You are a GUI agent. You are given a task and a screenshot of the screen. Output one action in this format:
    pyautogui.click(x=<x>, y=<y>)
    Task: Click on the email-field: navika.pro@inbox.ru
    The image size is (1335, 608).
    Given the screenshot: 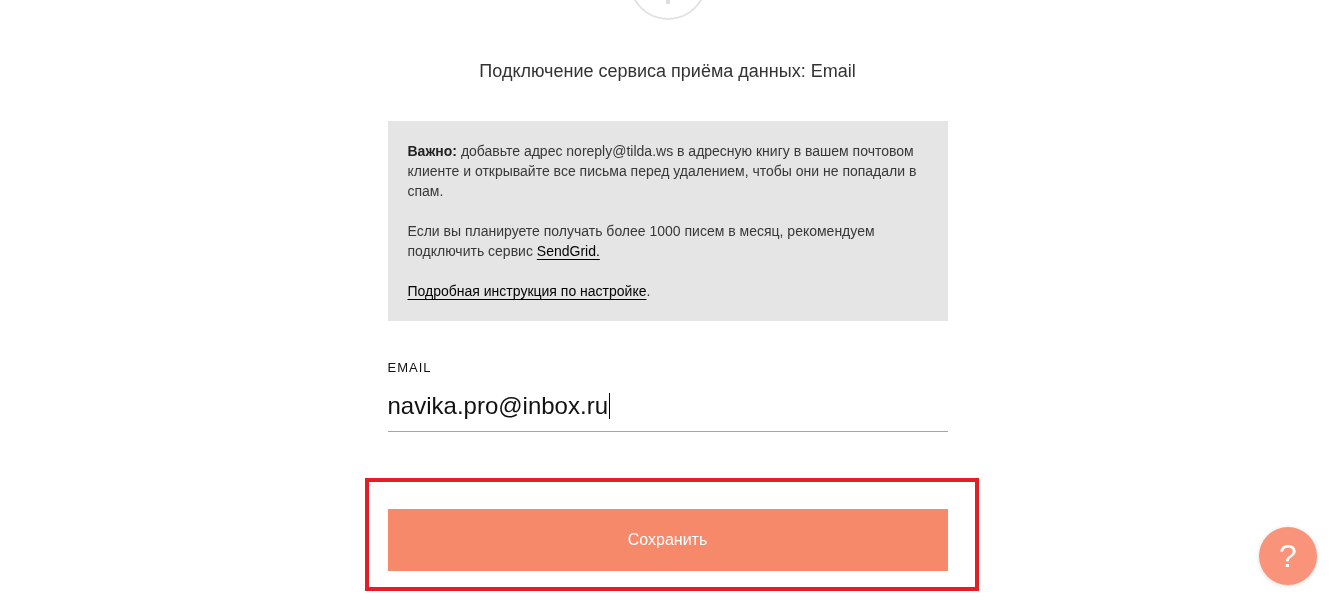 What is the action you would take?
    pyautogui.click(x=667, y=406)
    